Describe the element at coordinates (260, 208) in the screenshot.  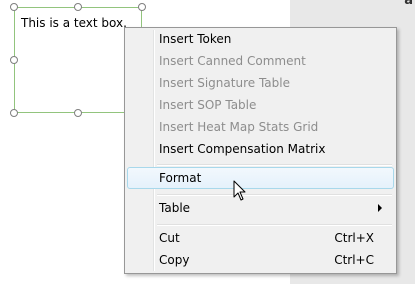
I see `menu-item-table: Table` at that location.